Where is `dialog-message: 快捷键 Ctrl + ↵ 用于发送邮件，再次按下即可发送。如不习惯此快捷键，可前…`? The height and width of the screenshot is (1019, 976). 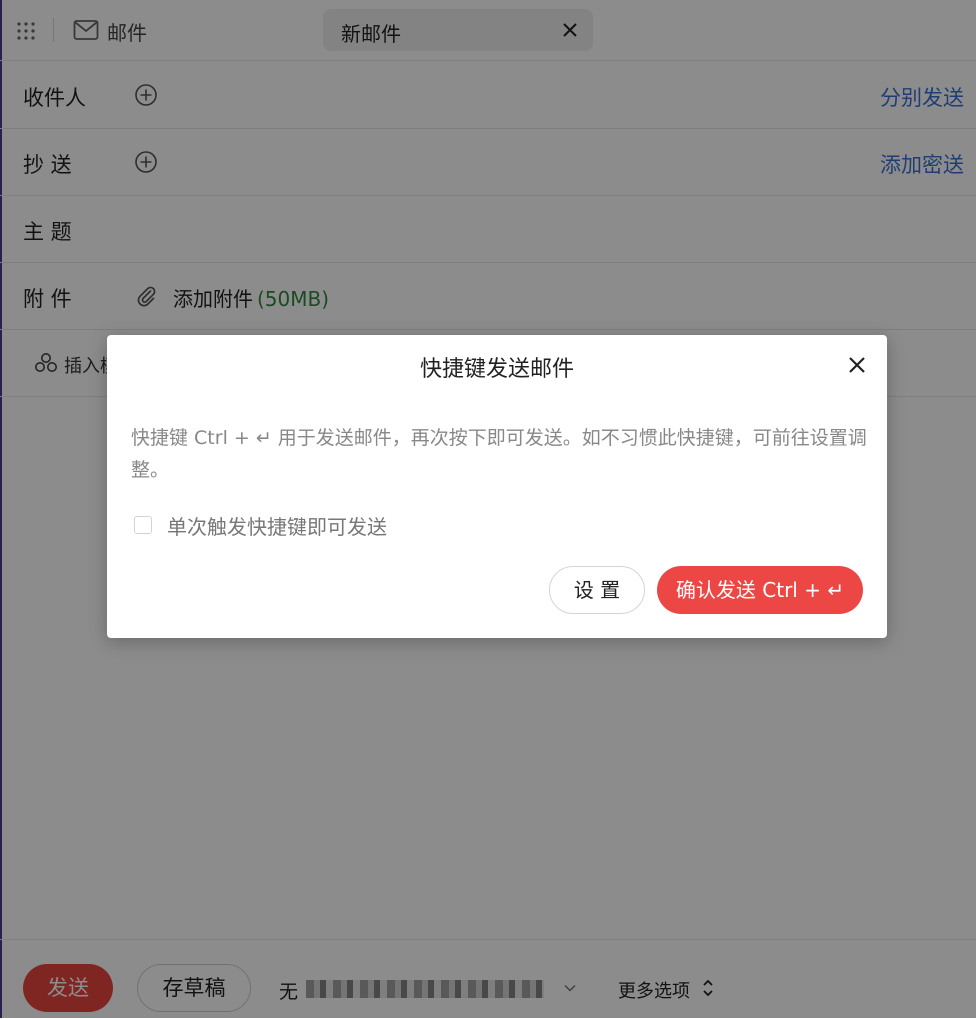 dialog-message: 快捷键 Ctrl + ↵ 用于发送邮件，再次按下即可发送。如不习惯此快捷键，可前… is located at coordinates (499, 454).